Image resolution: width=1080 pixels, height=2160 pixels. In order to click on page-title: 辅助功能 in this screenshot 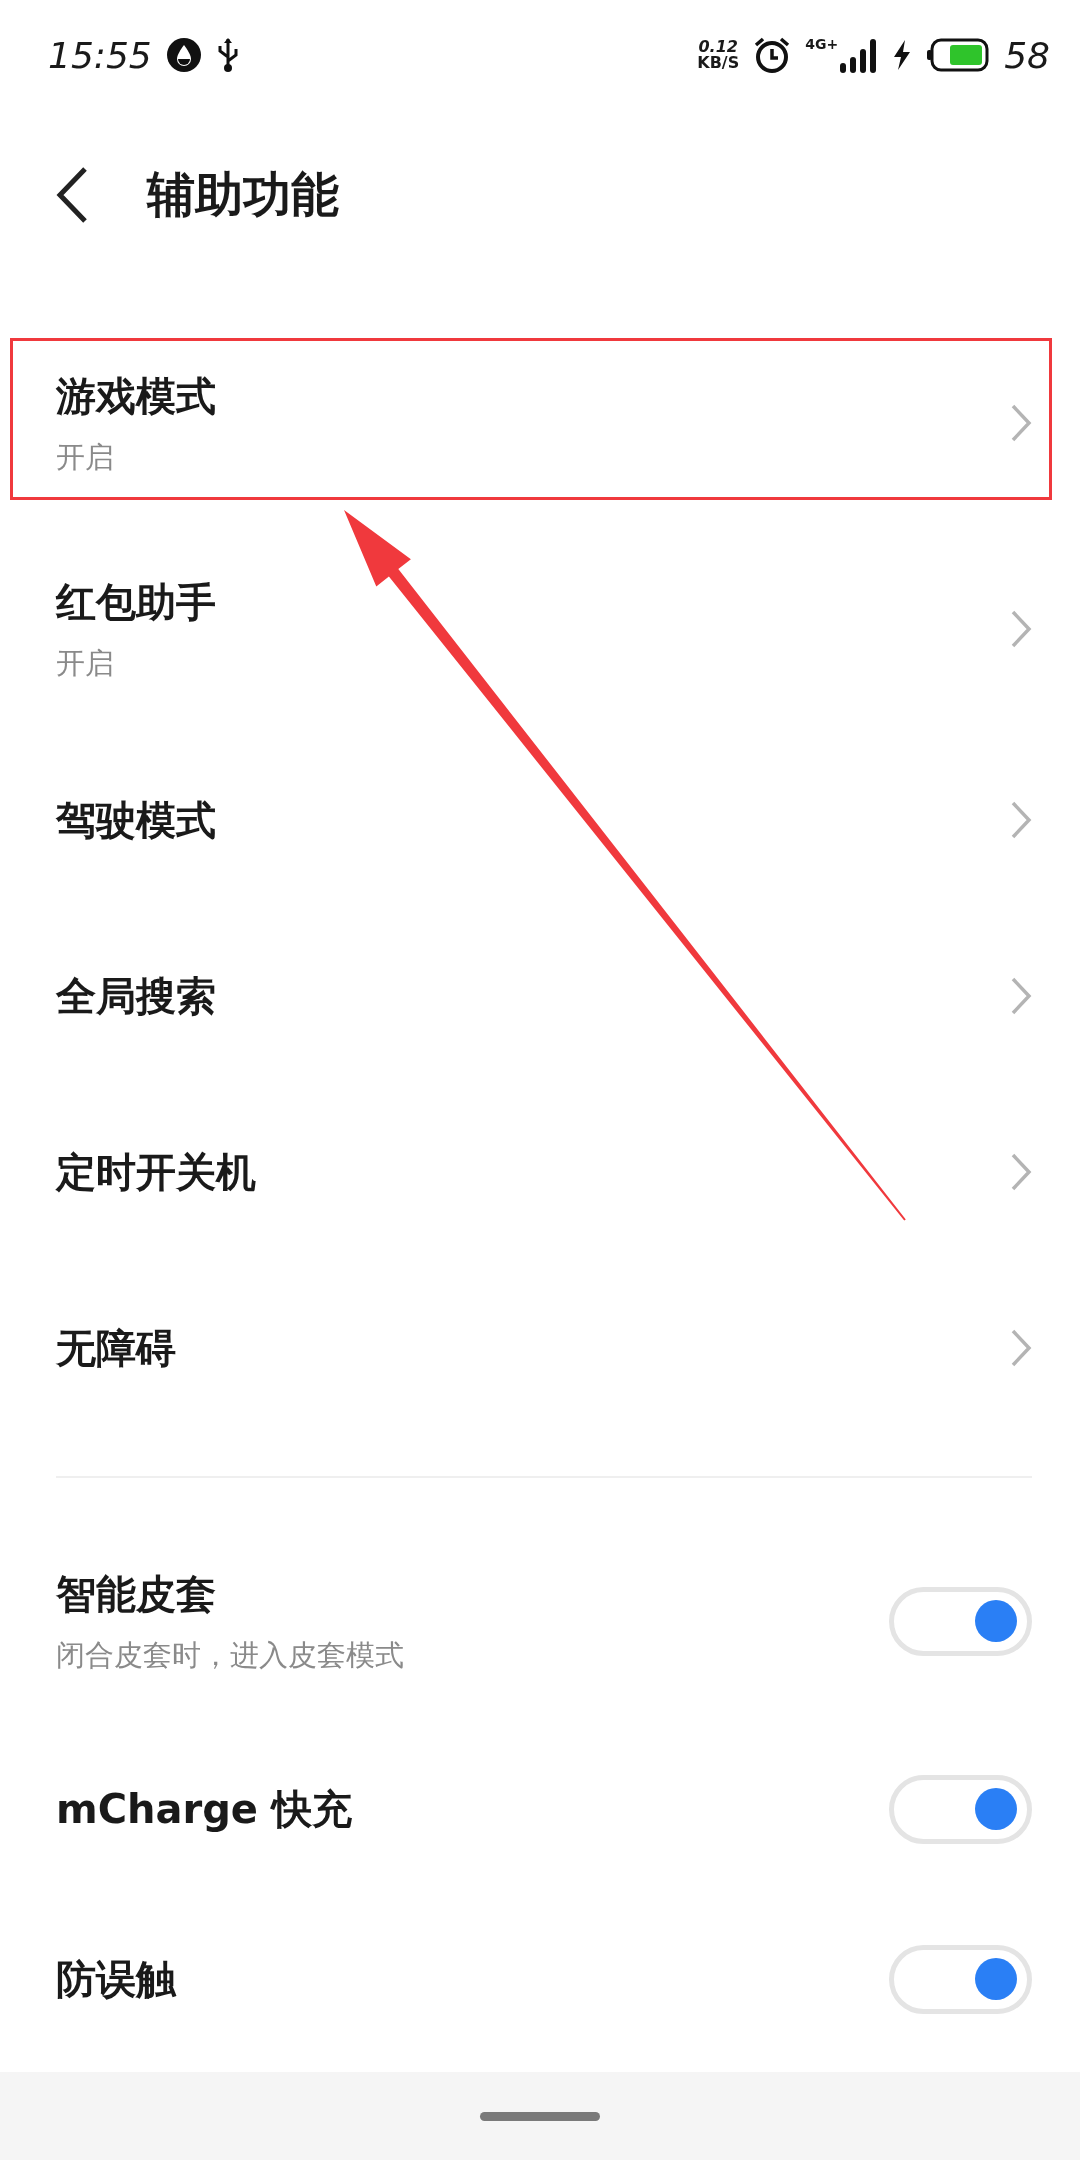, I will do `click(243, 194)`.